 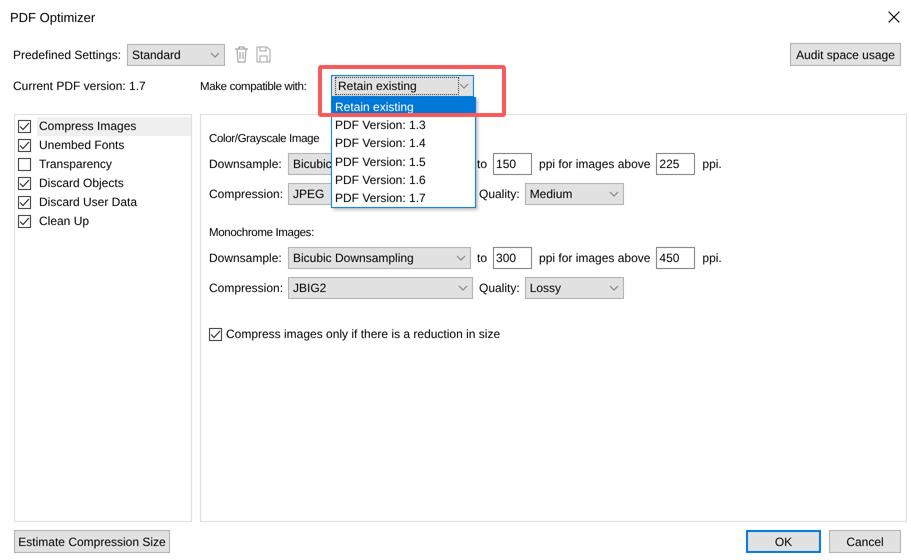 What do you see at coordinates (574, 194) in the screenshot?
I see `quality-select: Medium` at bounding box center [574, 194].